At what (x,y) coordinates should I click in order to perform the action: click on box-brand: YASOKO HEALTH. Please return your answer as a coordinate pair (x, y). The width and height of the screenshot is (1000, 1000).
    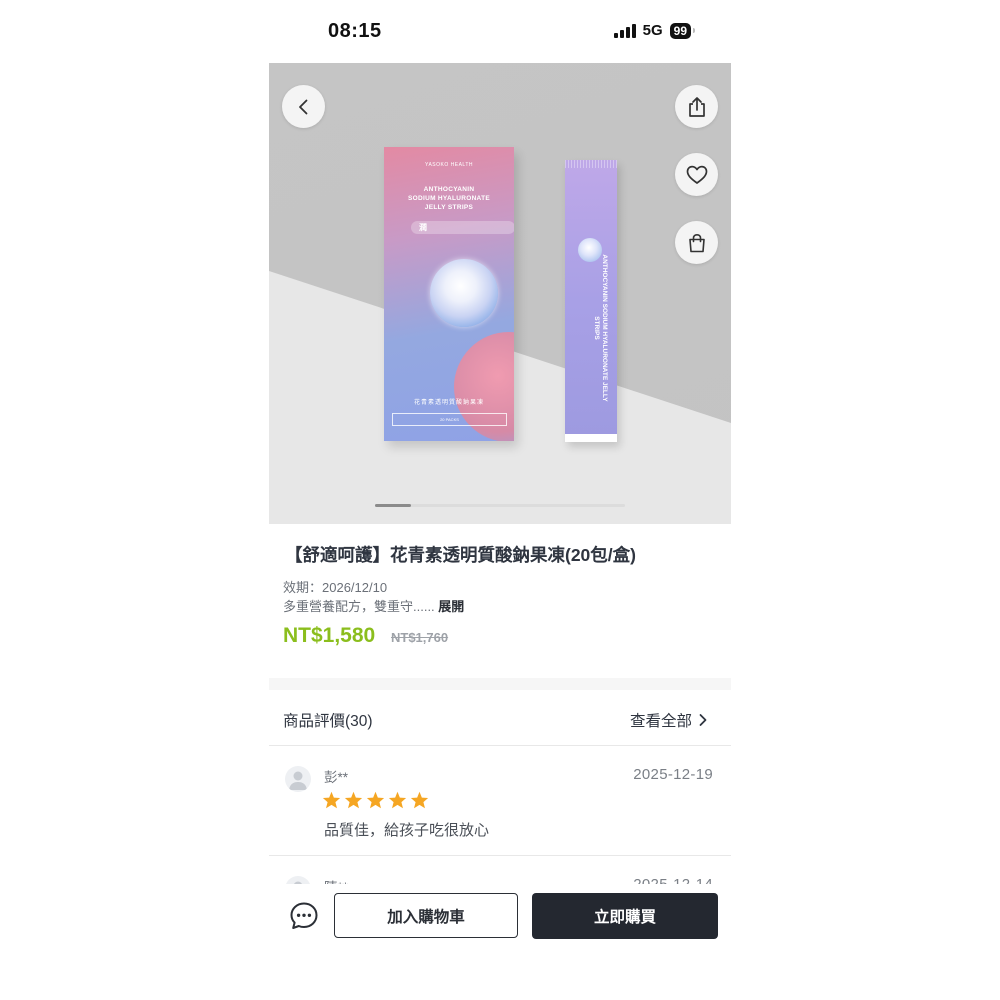
    Looking at the image, I should click on (449, 165).